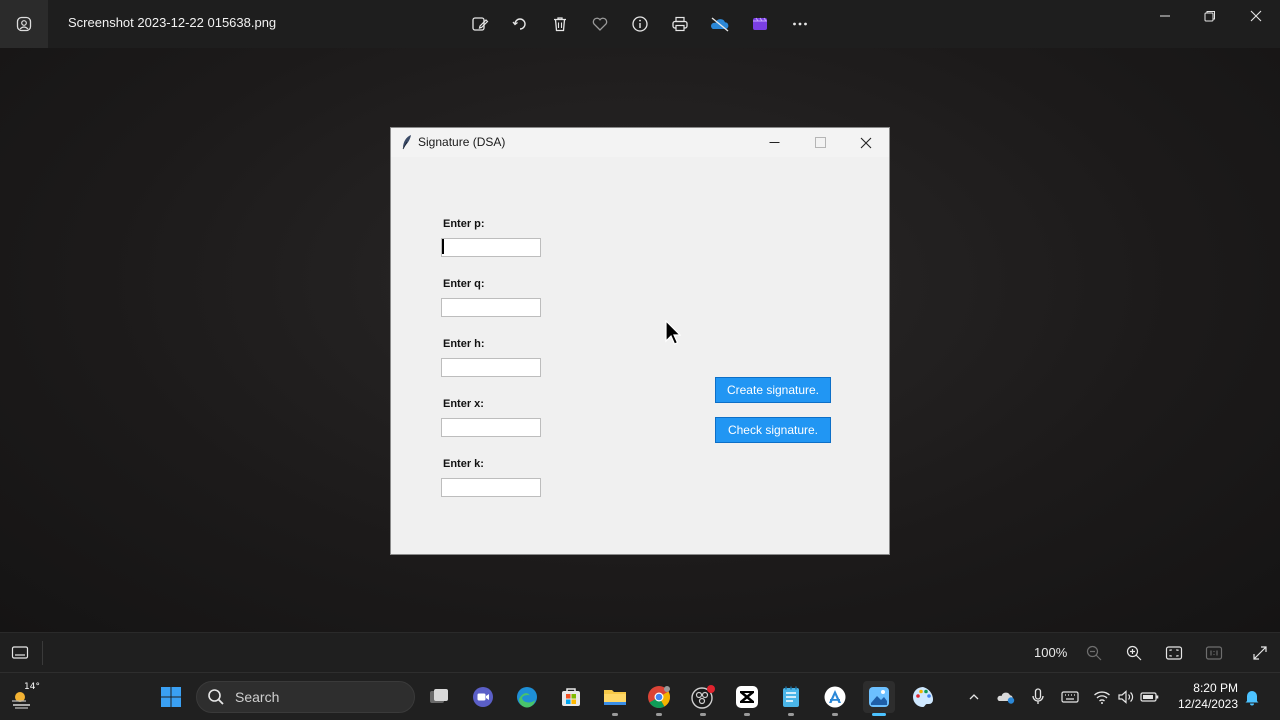 The image size is (1280, 720). Describe the element at coordinates (462, 142) in the screenshot. I see `dialog-title: Signature (DSA)` at that location.